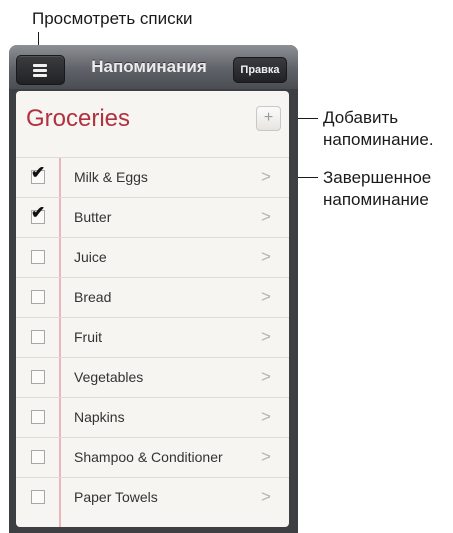  What do you see at coordinates (109, 377) in the screenshot?
I see `reminder-label: Vegetables` at bounding box center [109, 377].